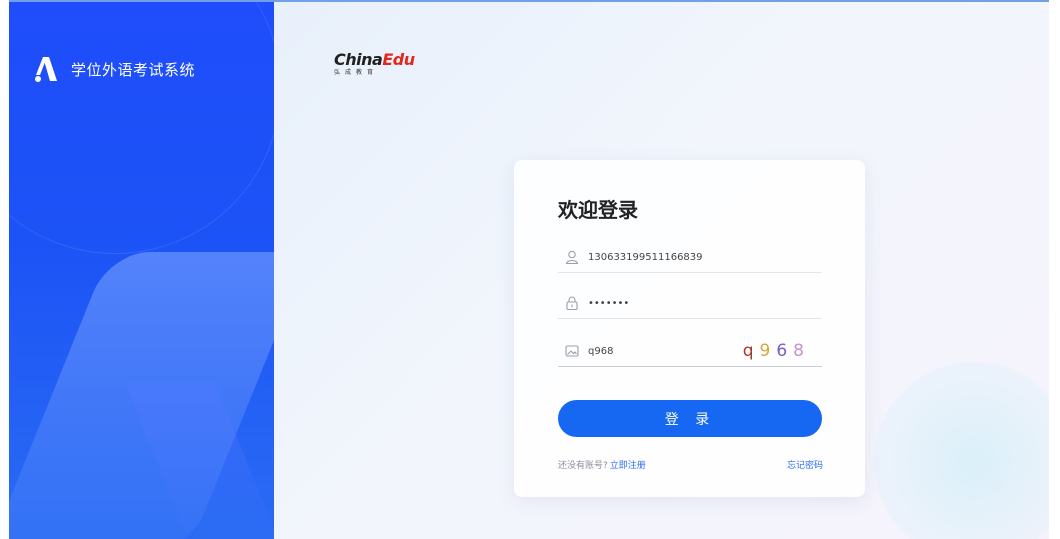  I want to click on username-value: 130633199511166839, so click(645, 257).